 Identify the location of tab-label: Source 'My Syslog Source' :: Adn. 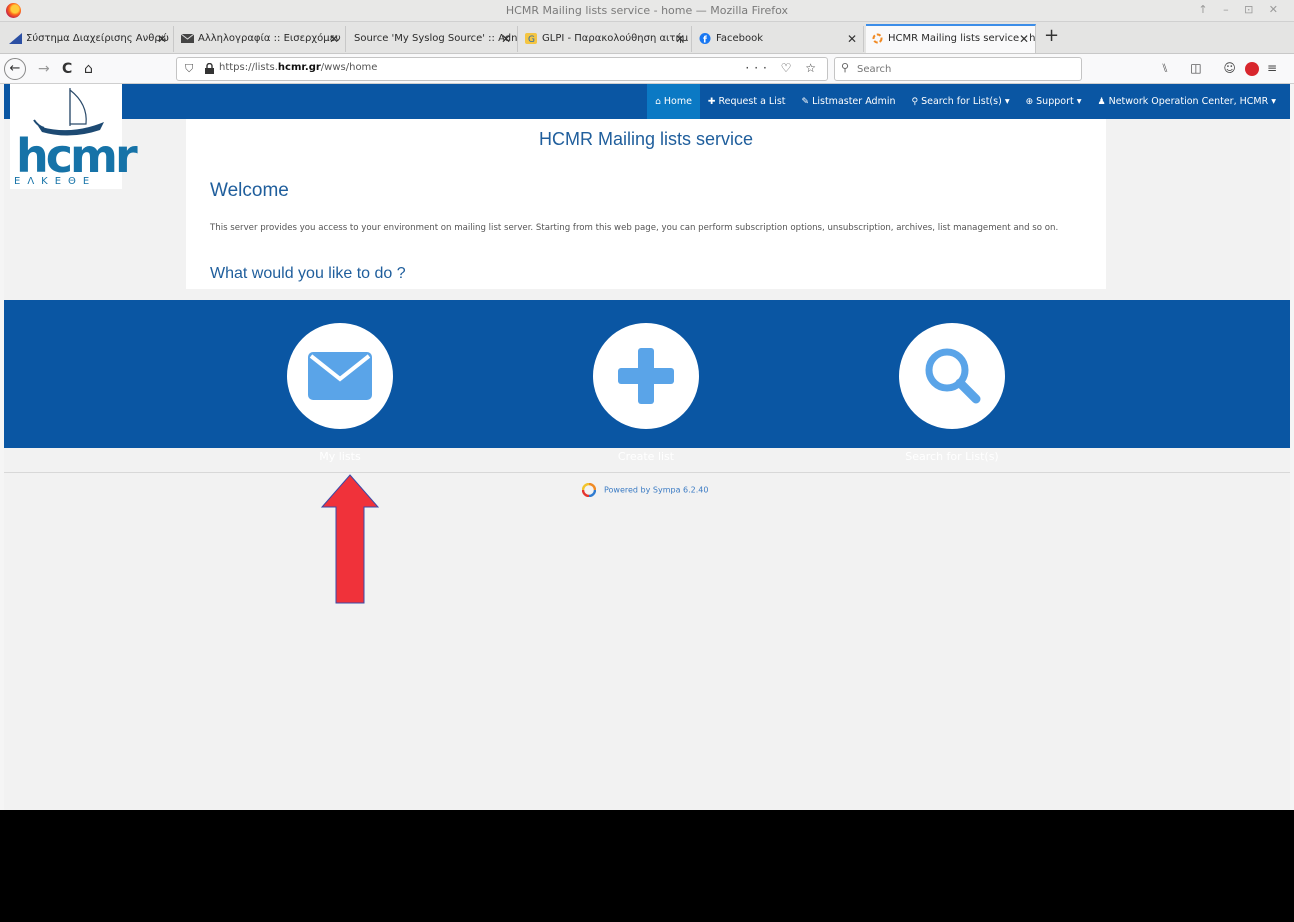
(436, 38).